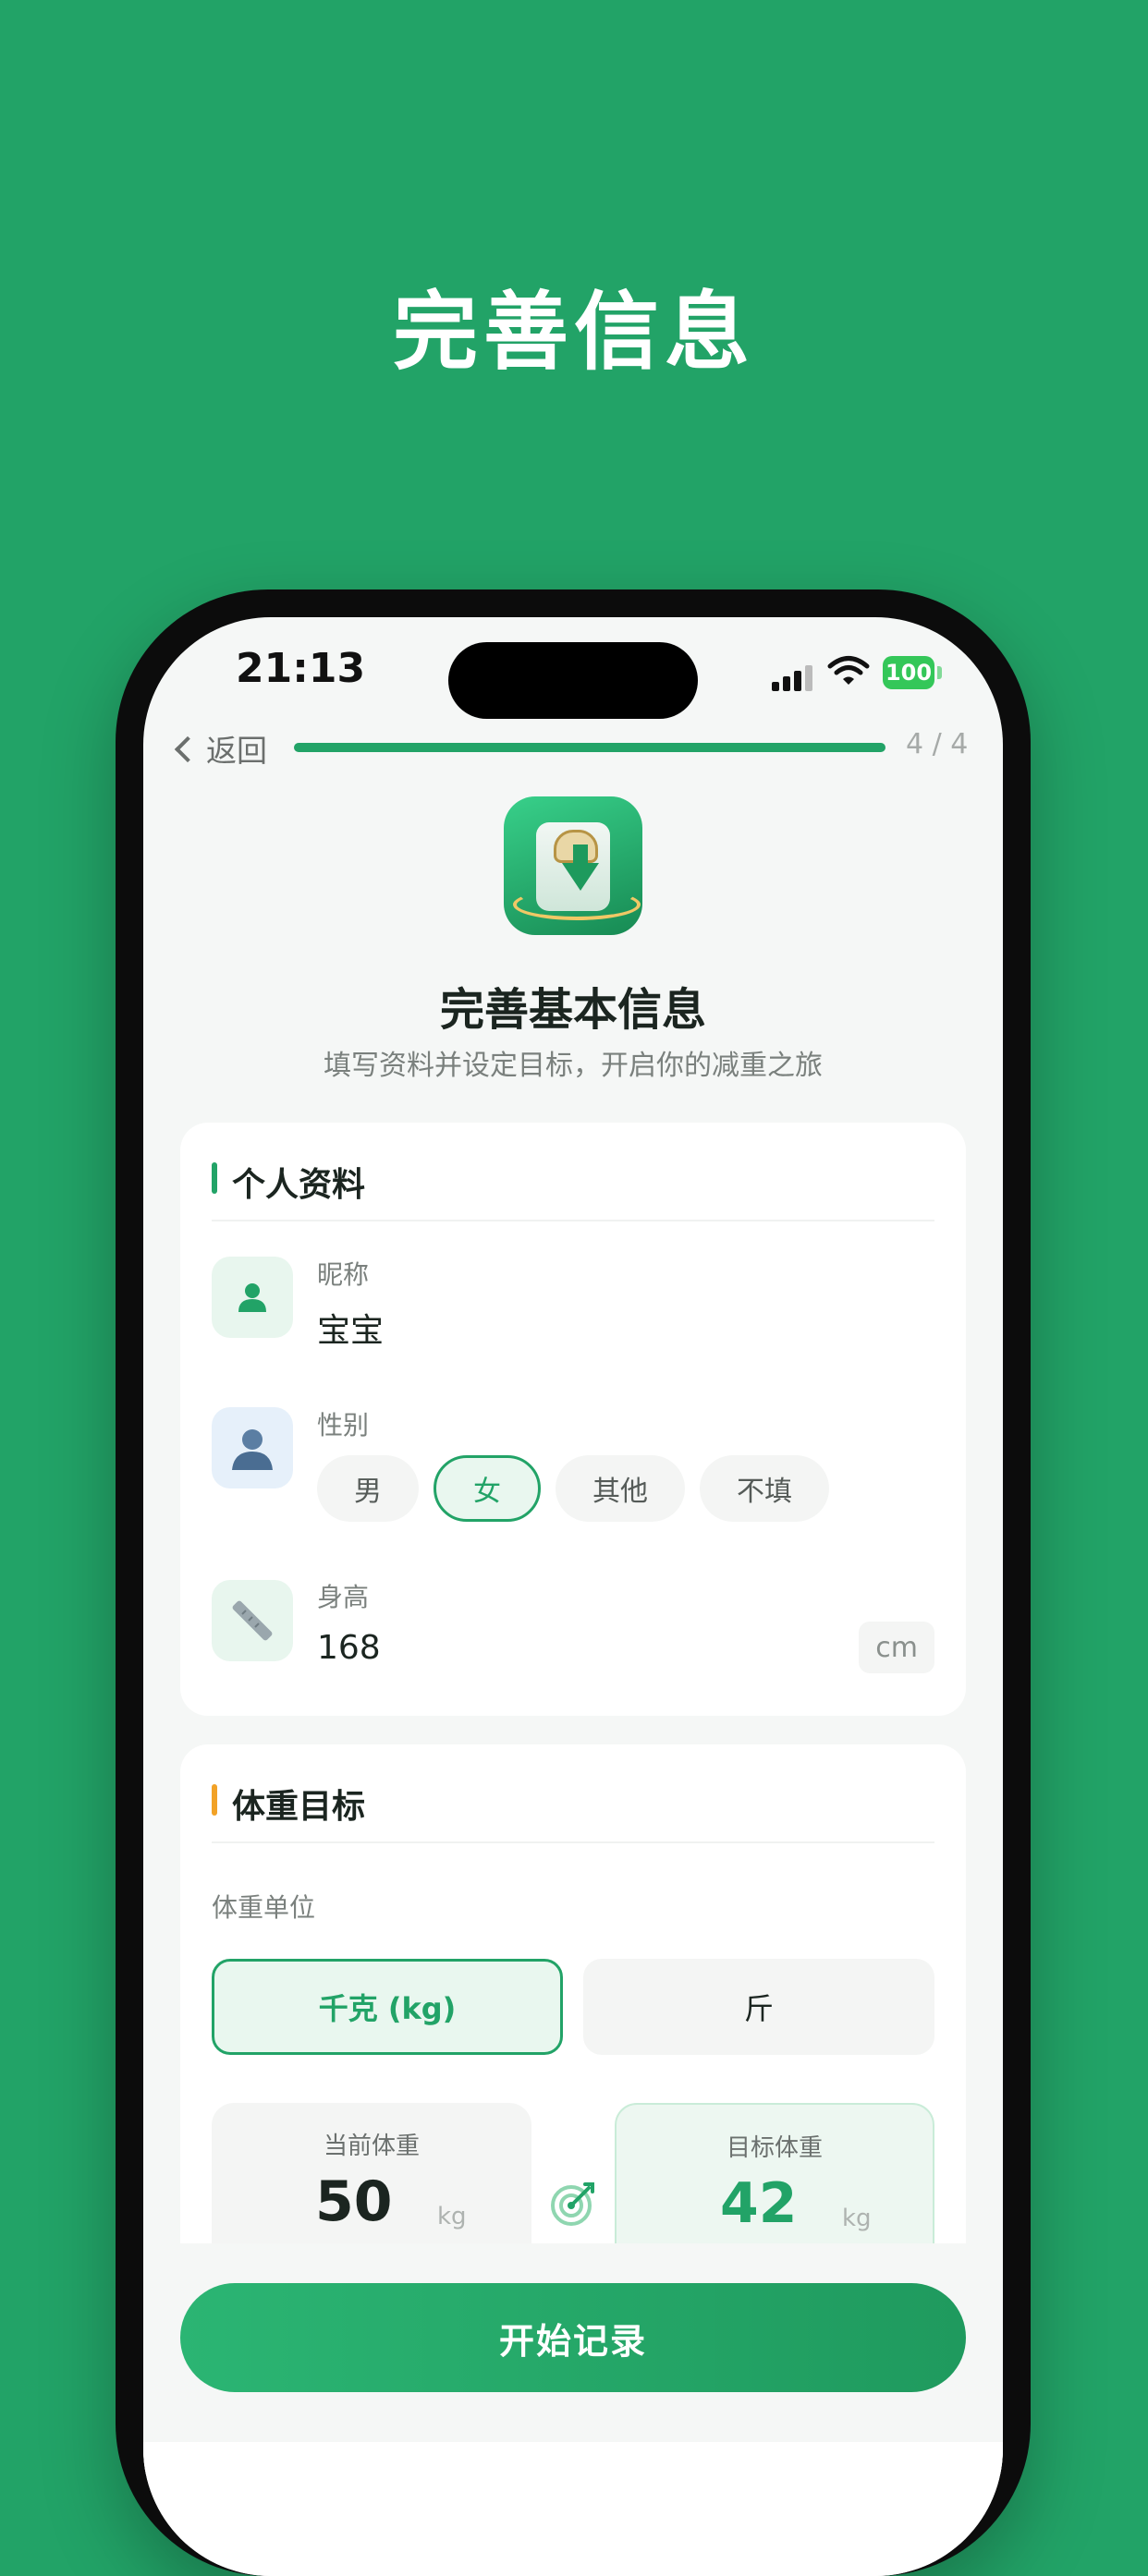 This screenshot has width=1148, height=2576. What do you see at coordinates (573, 1010) in the screenshot?
I see `page-title: 完善基本信息` at bounding box center [573, 1010].